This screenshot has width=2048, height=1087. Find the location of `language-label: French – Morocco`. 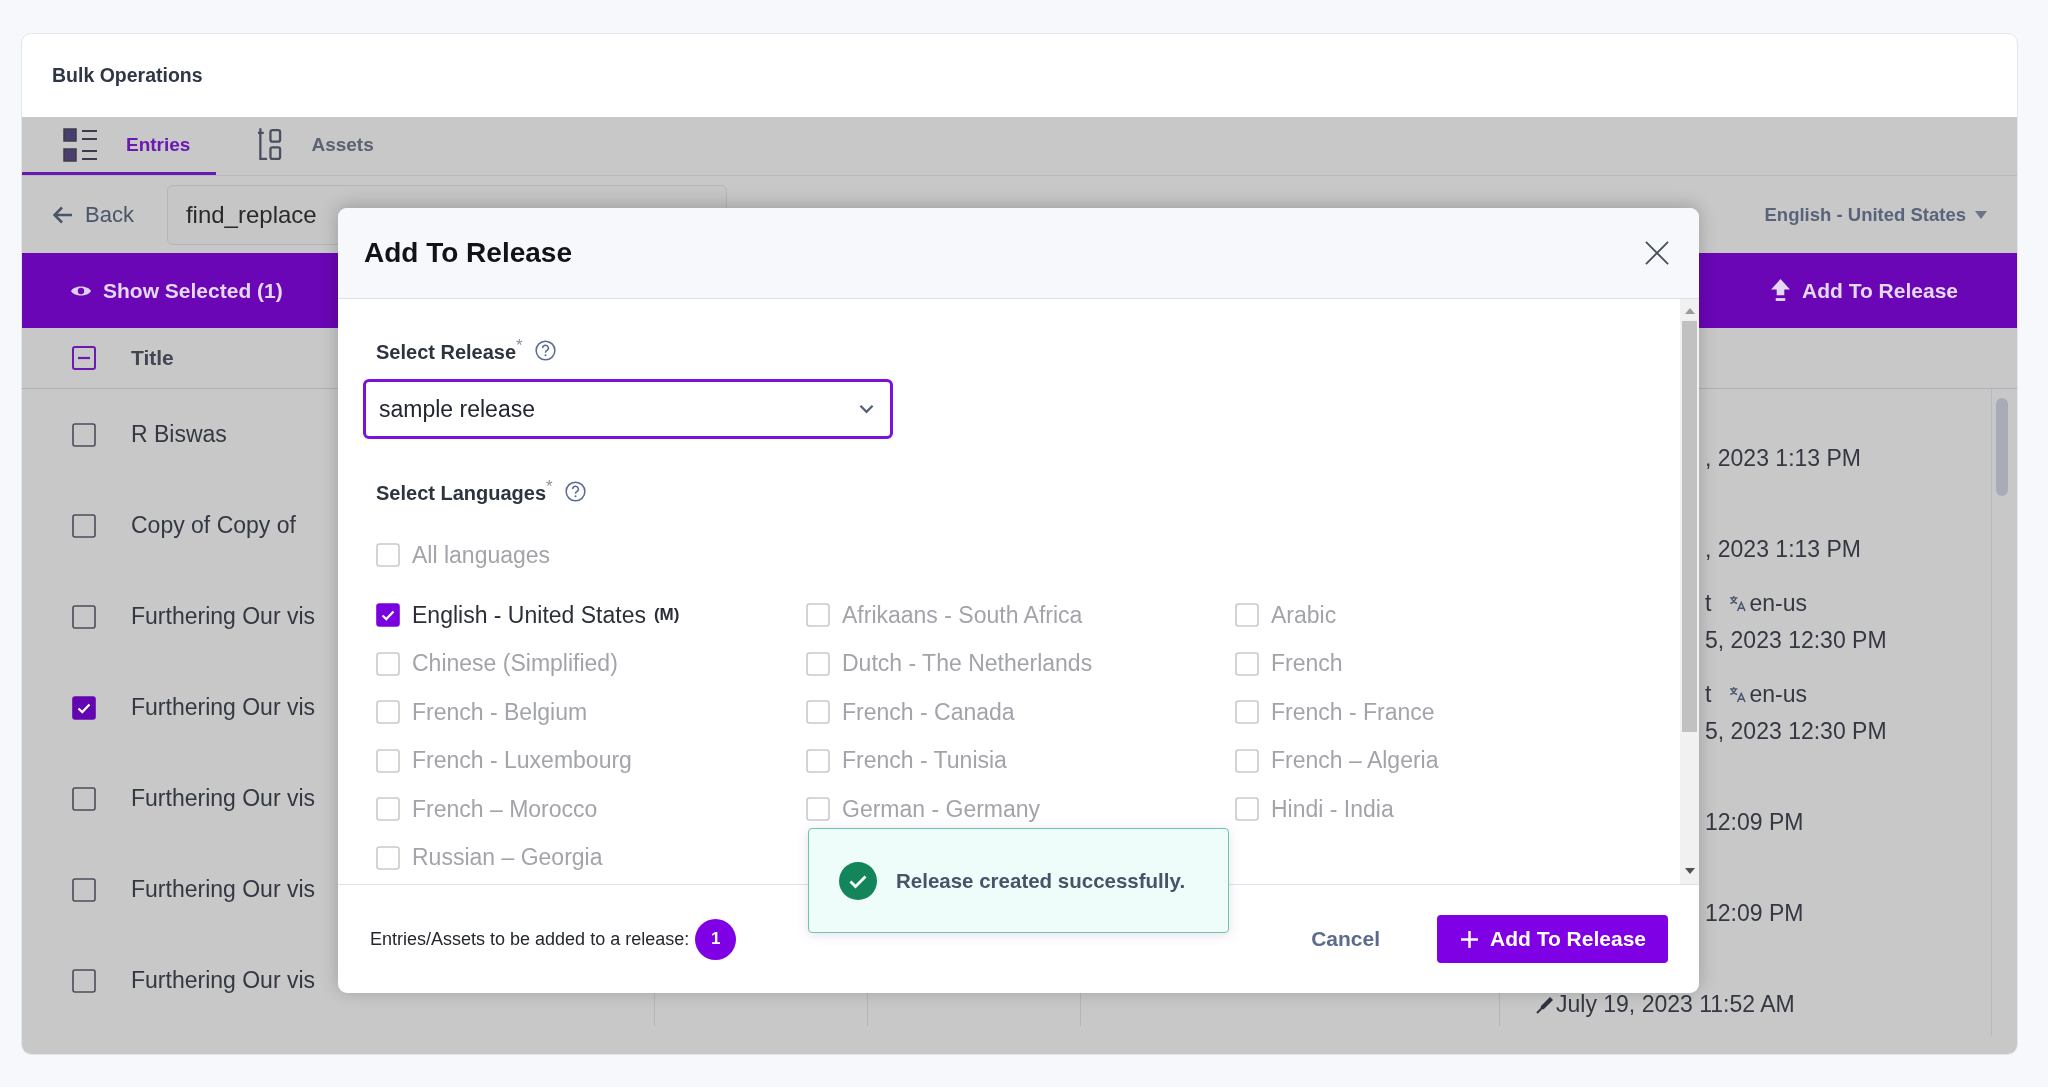

language-label: French – Morocco is located at coordinates (505, 809).